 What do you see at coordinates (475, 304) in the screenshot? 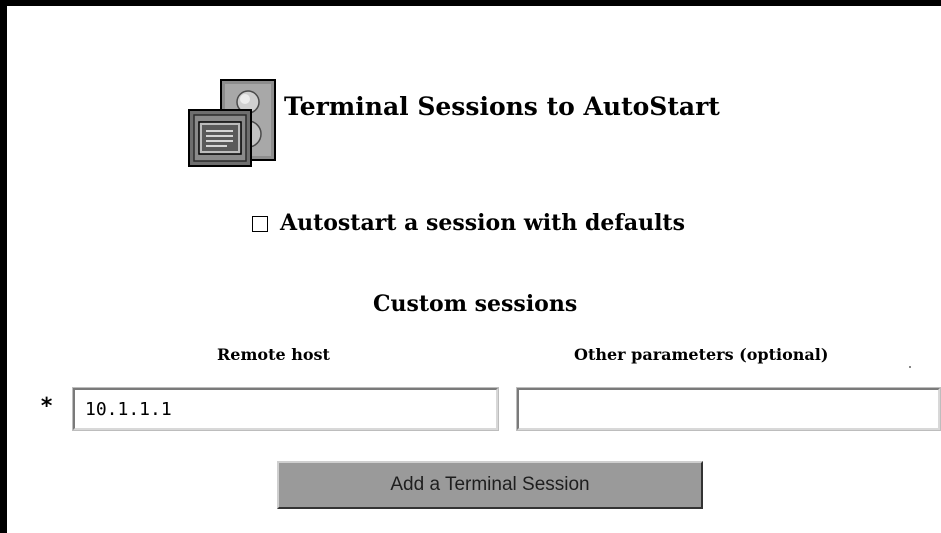
I see `custom-sessions-heading: Custom sessions` at bounding box center [475, 304].